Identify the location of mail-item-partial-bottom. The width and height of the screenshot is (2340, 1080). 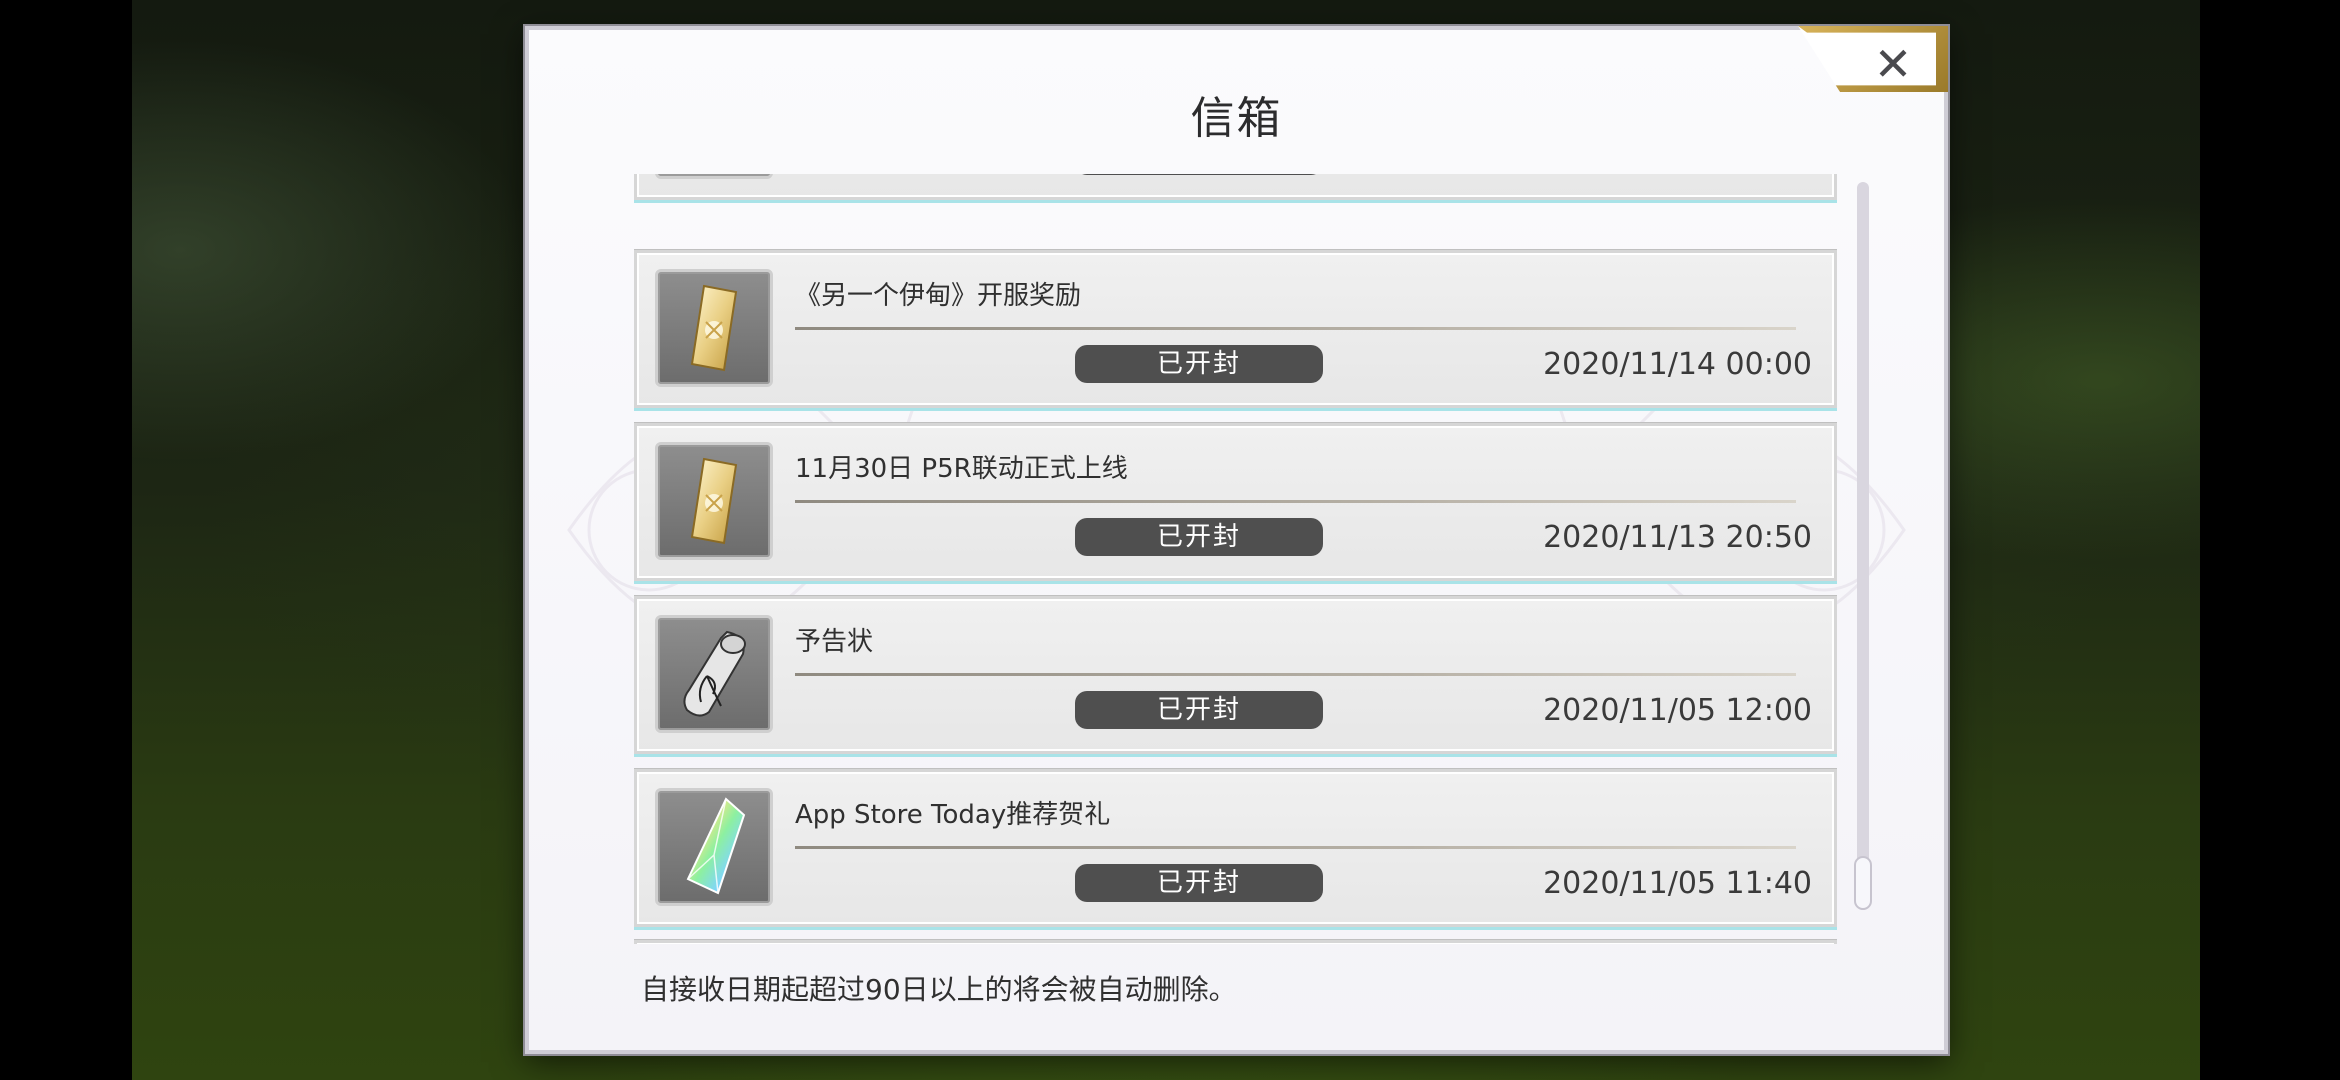
(1235, 942).